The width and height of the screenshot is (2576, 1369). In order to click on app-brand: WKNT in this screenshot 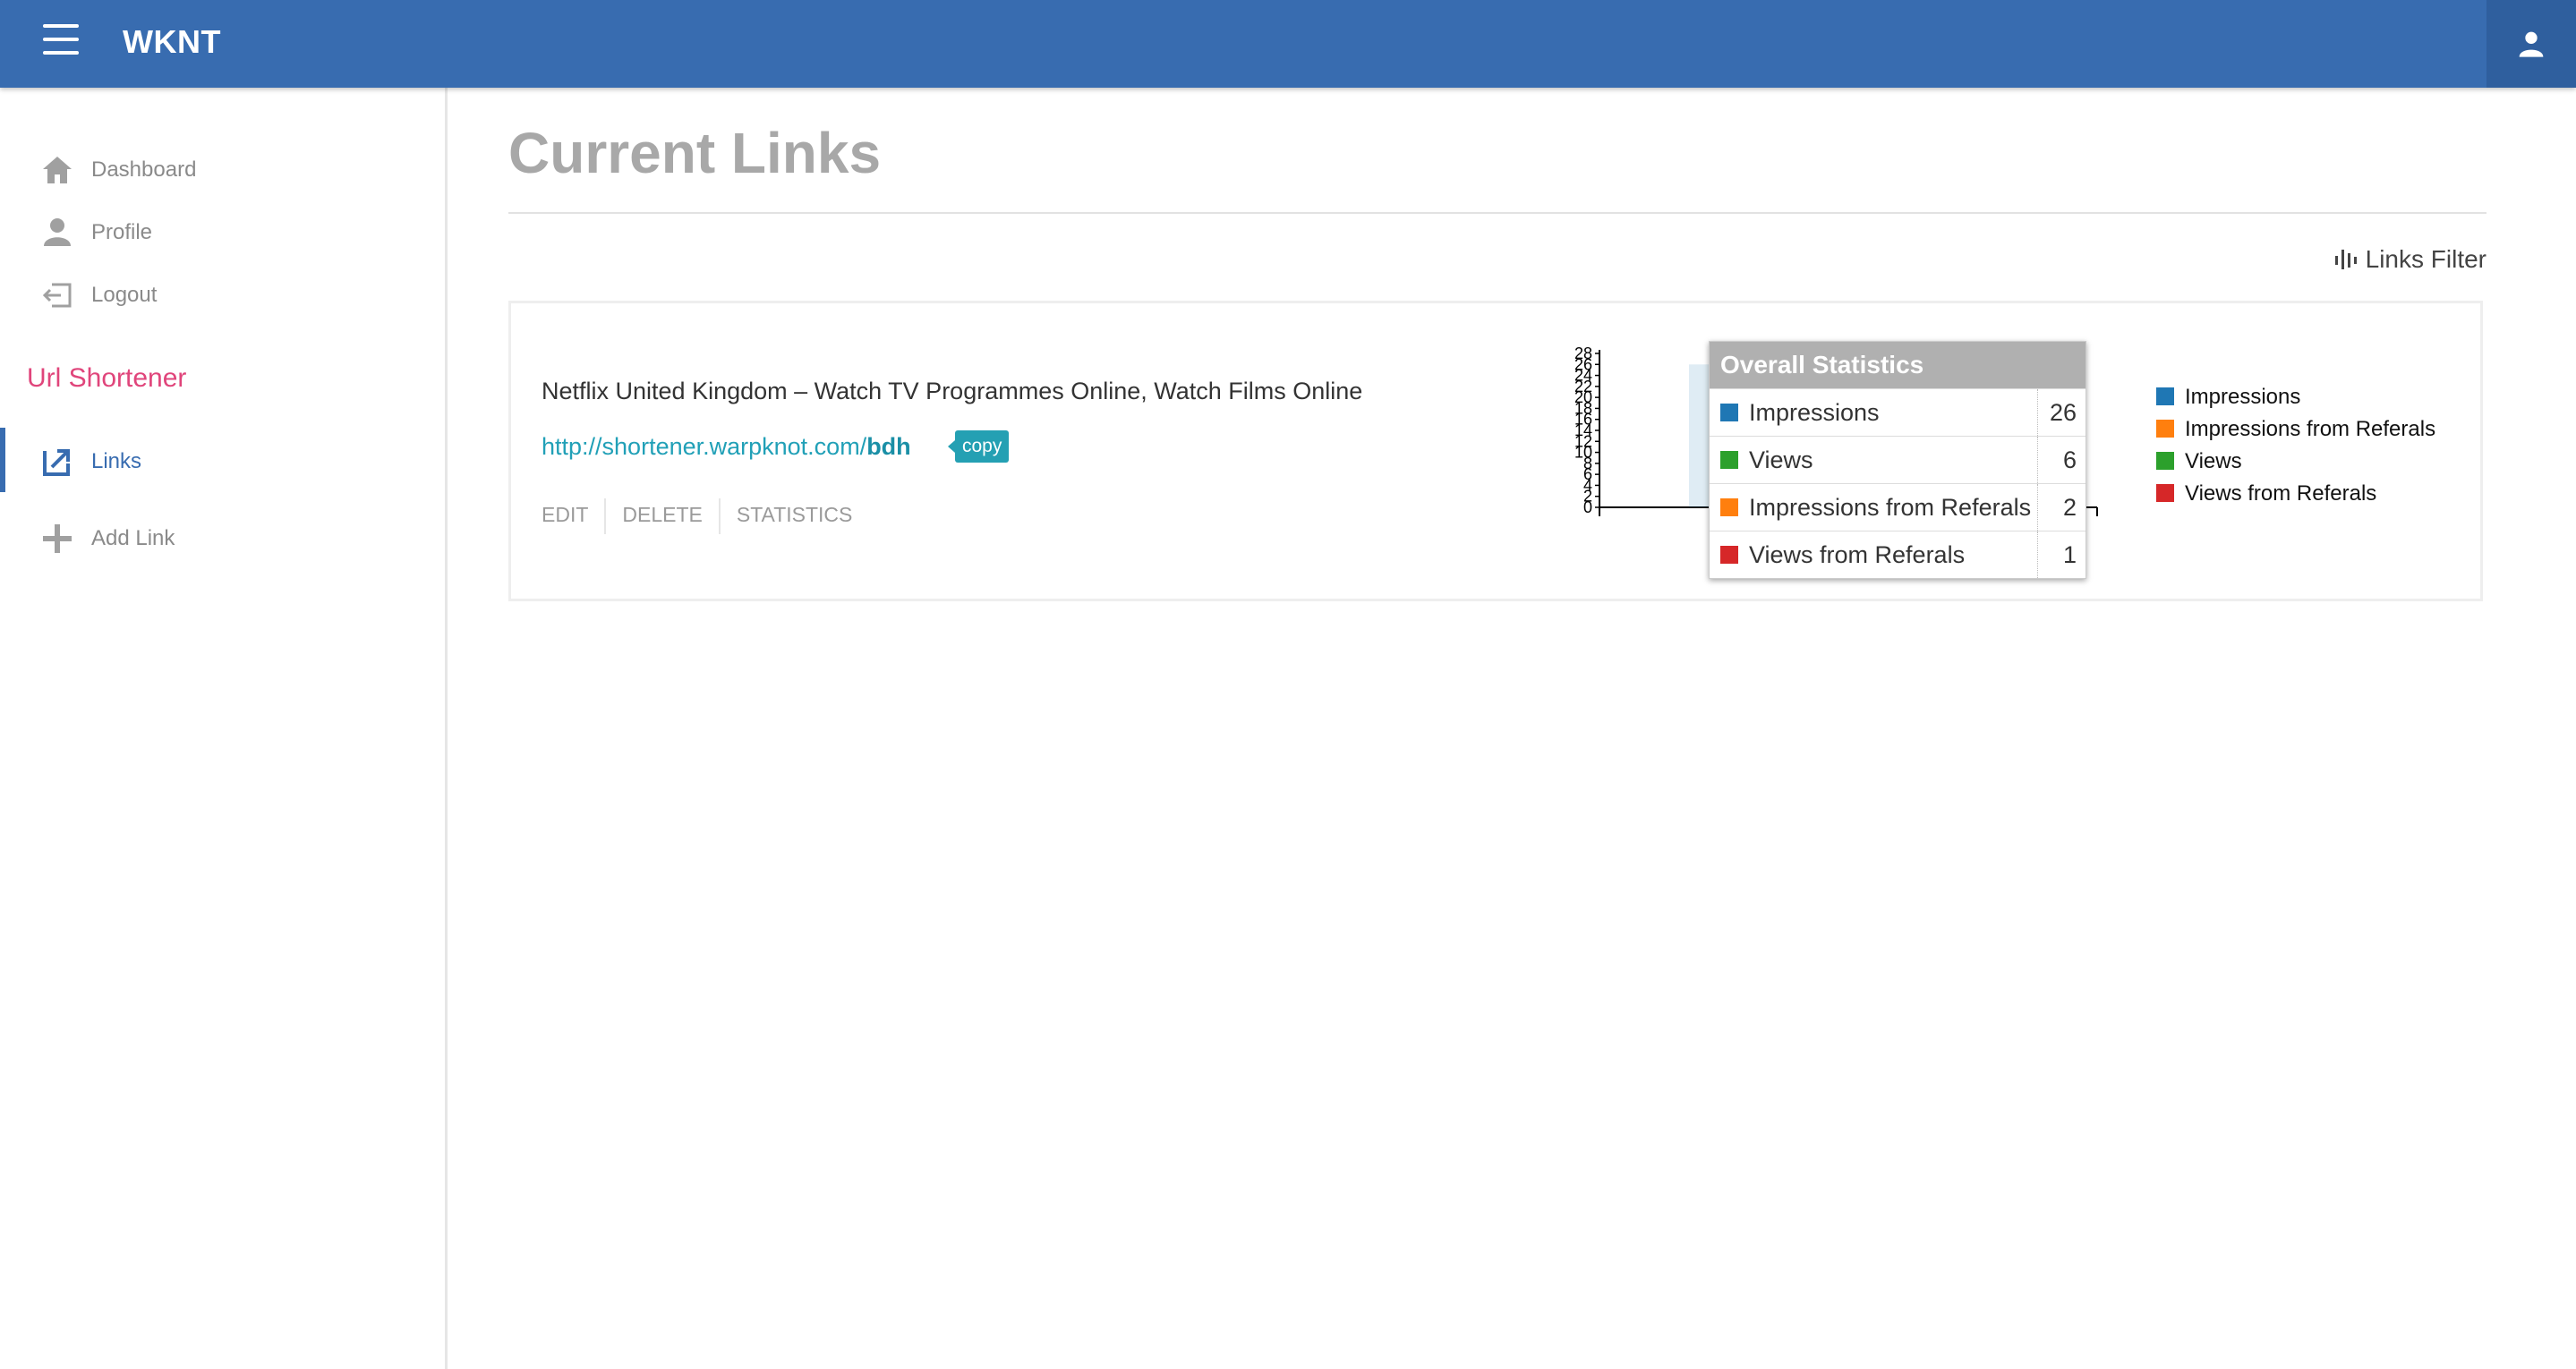, I will do `click(172, 42)`.